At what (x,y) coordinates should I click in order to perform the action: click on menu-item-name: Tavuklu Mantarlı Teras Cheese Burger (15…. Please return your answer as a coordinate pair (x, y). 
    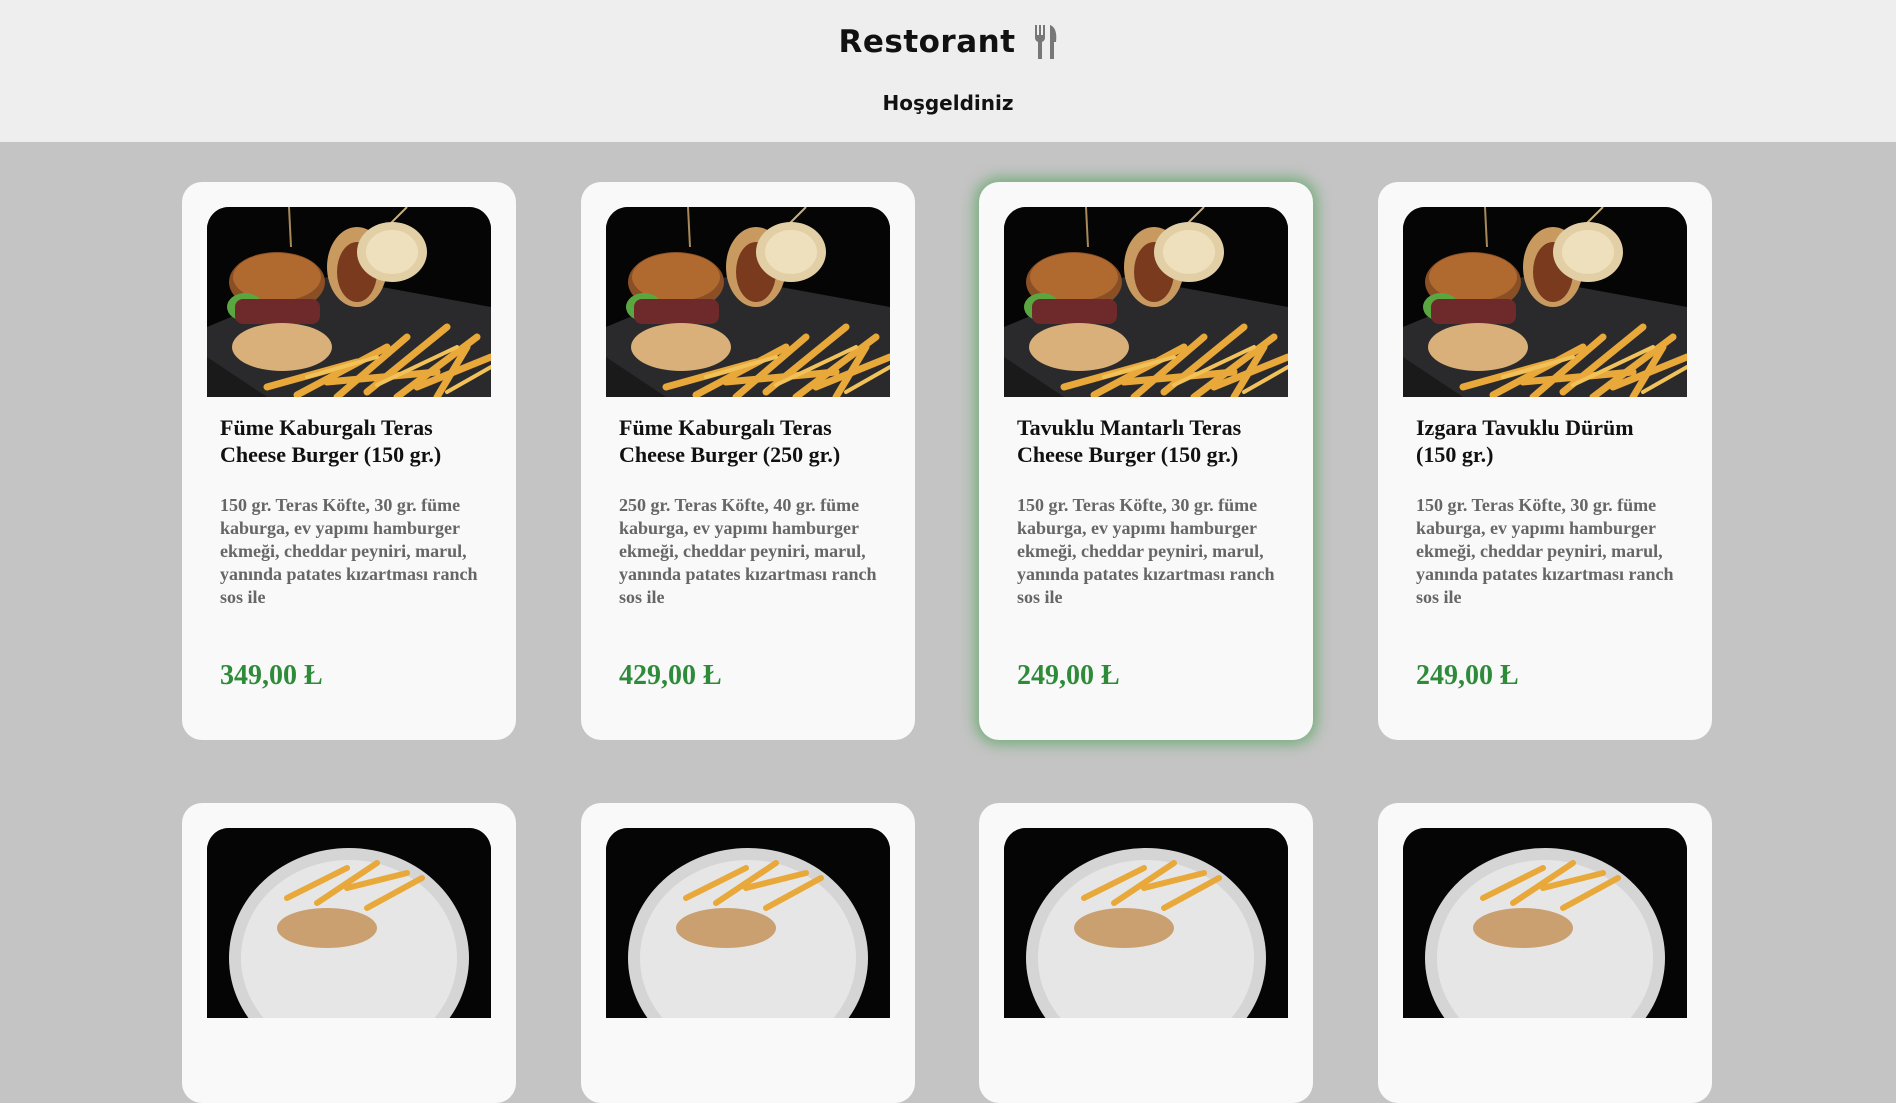
    Looking at the image, I should click on (1129, 441).